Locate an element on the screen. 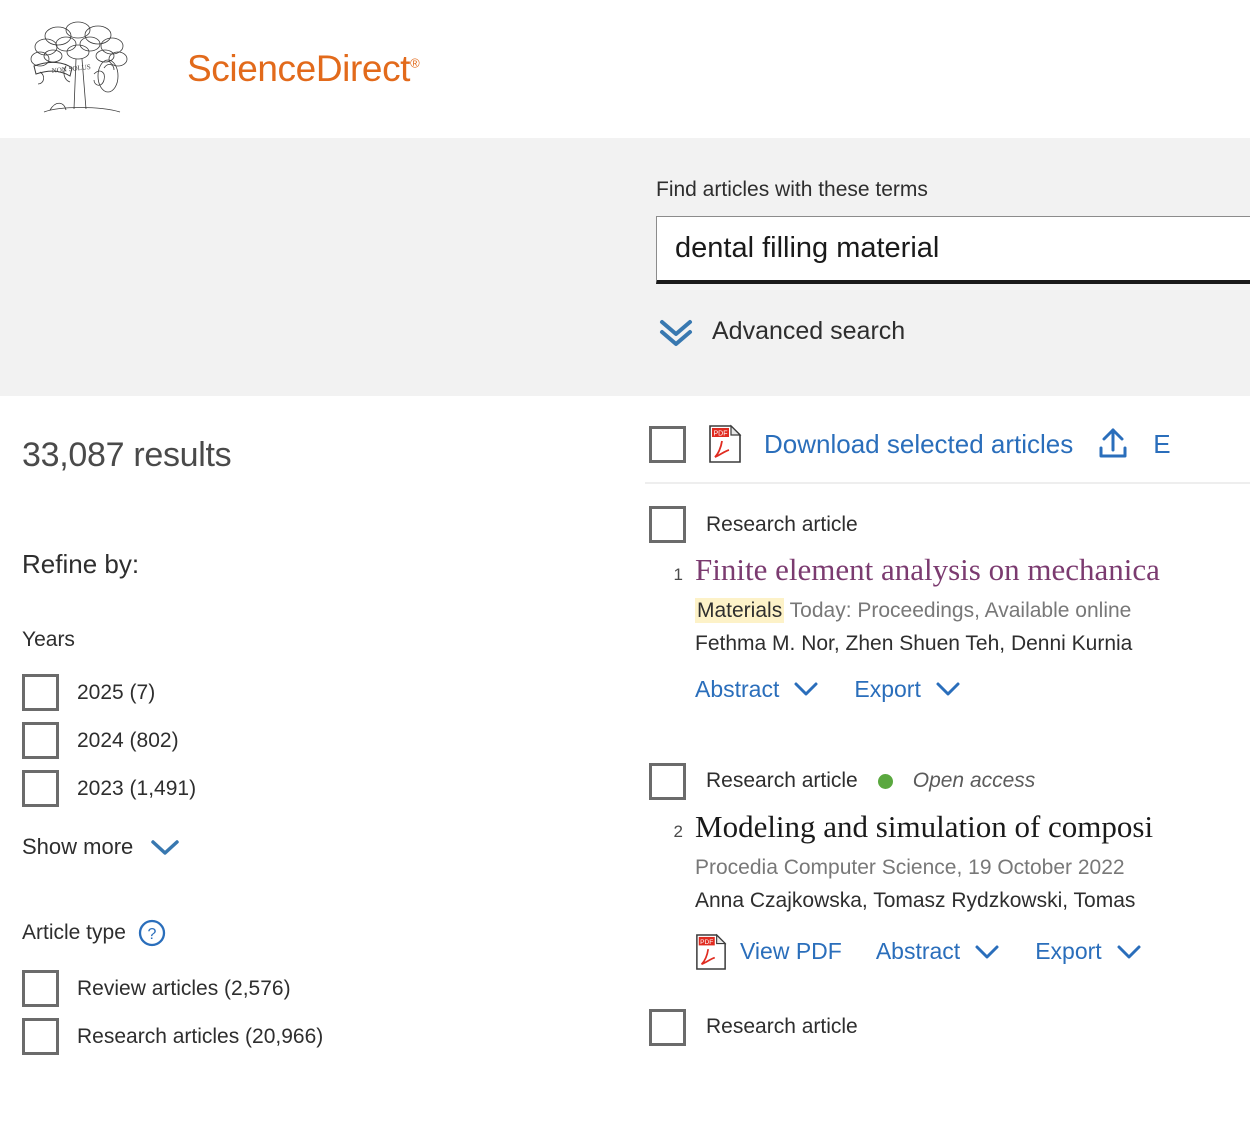 The width and height of the screenshot is (1250, 1132). facet-option-2024: 2024 (802) is located at coordinates (333, 740).